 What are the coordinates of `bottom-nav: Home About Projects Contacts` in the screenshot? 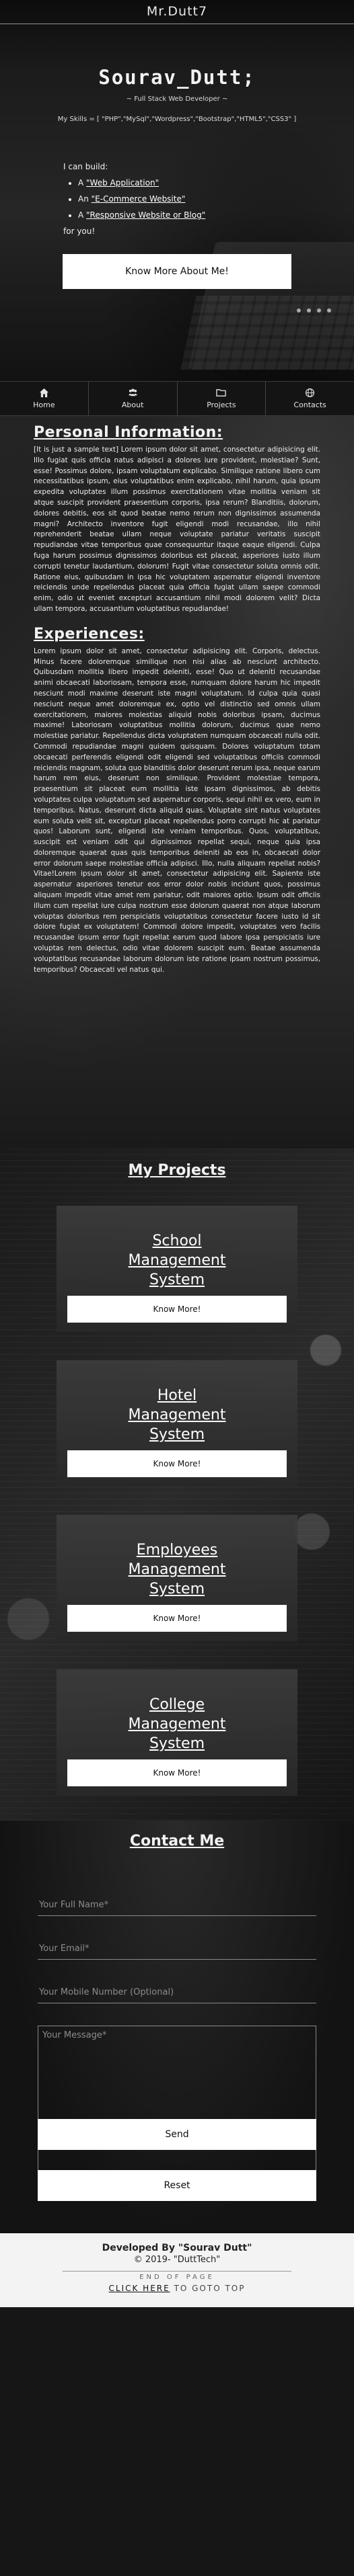 It's located at (177, 399).